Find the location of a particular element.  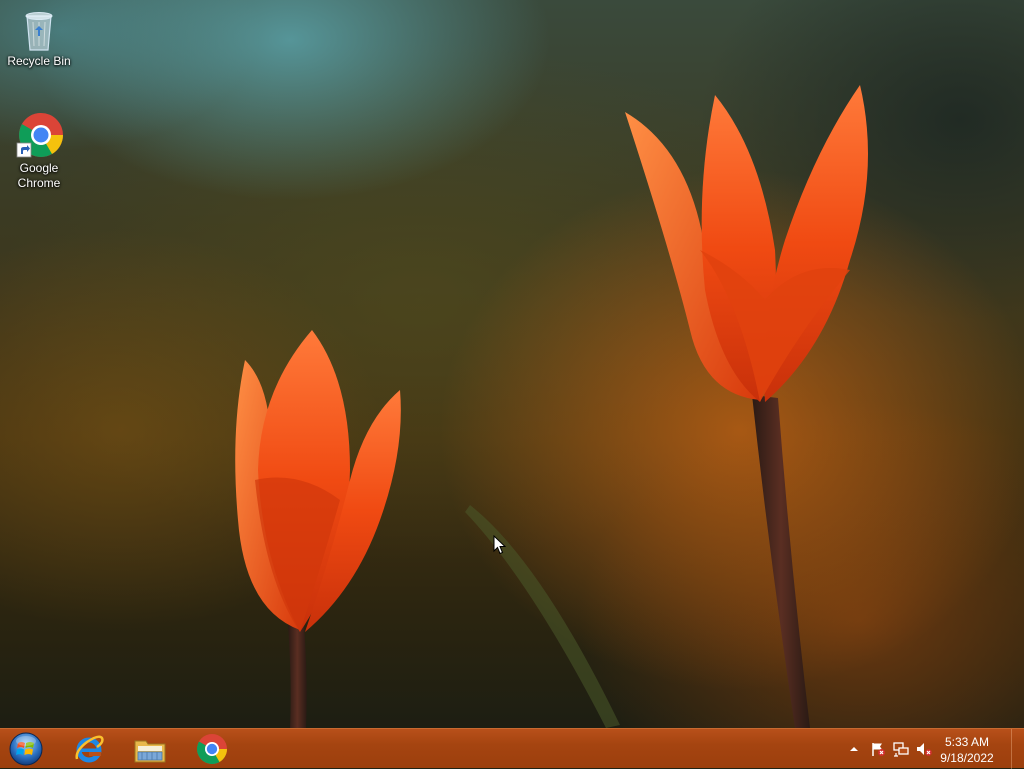

taskbar-internet-explorer-button is located at coordinates (89, 749).